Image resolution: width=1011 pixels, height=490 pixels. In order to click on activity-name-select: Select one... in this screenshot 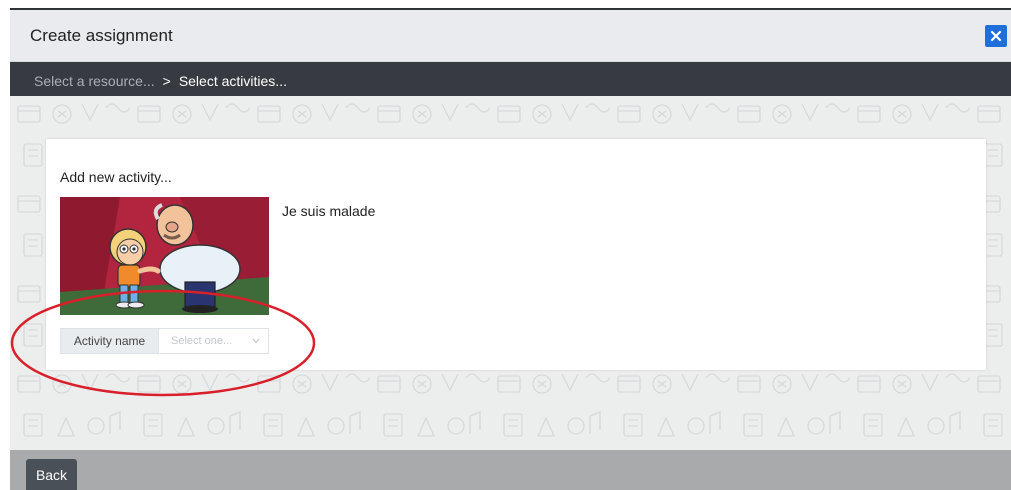, I will do `click(213, 341)`.